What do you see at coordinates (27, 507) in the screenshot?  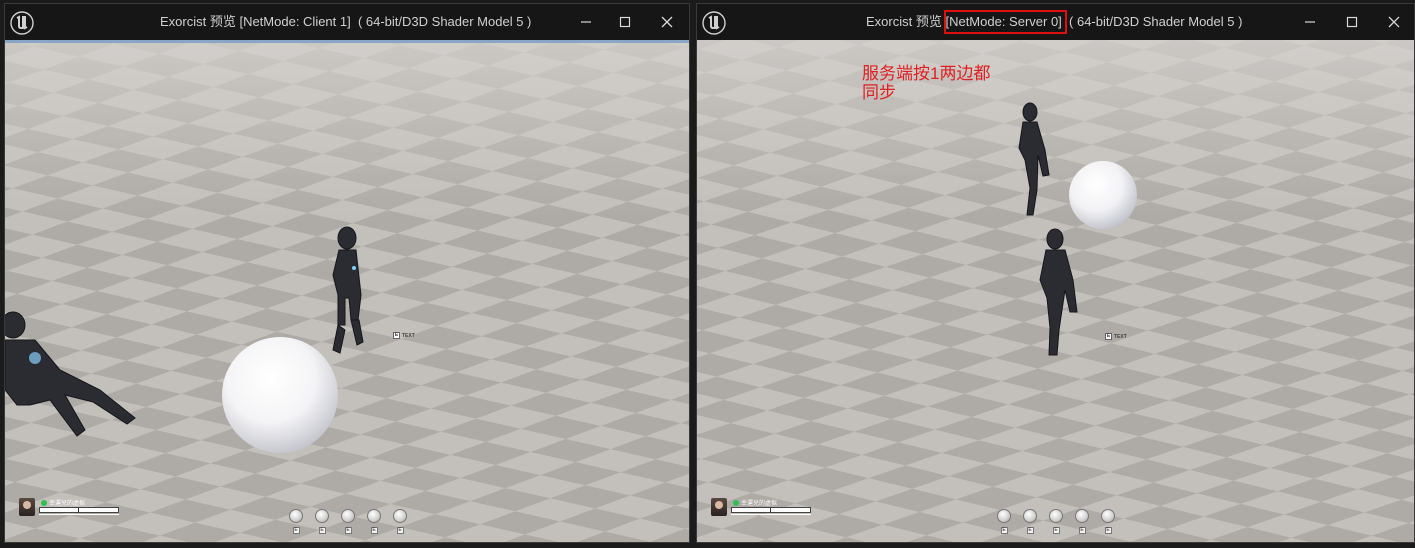 I see `client-player-avatar` at bounding box center [27, 507].